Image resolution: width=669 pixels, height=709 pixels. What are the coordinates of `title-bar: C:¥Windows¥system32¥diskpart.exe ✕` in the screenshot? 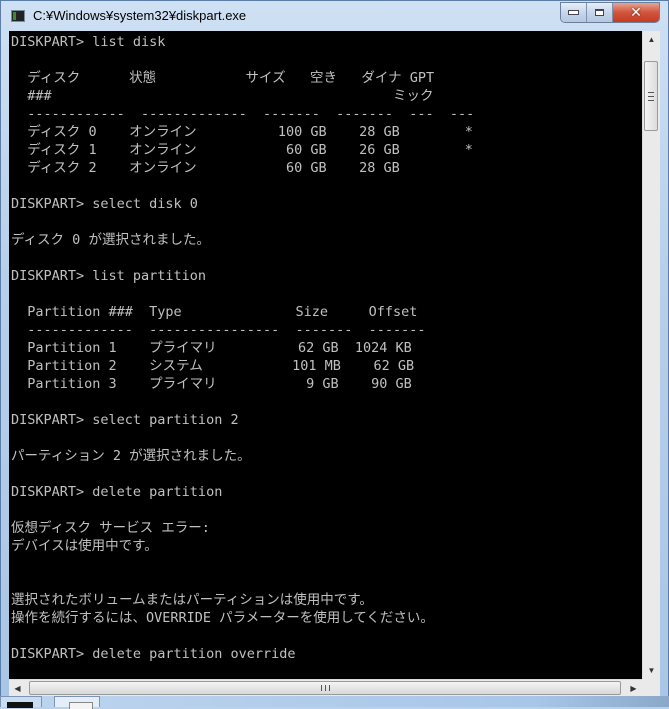 It's located at (334, 16).